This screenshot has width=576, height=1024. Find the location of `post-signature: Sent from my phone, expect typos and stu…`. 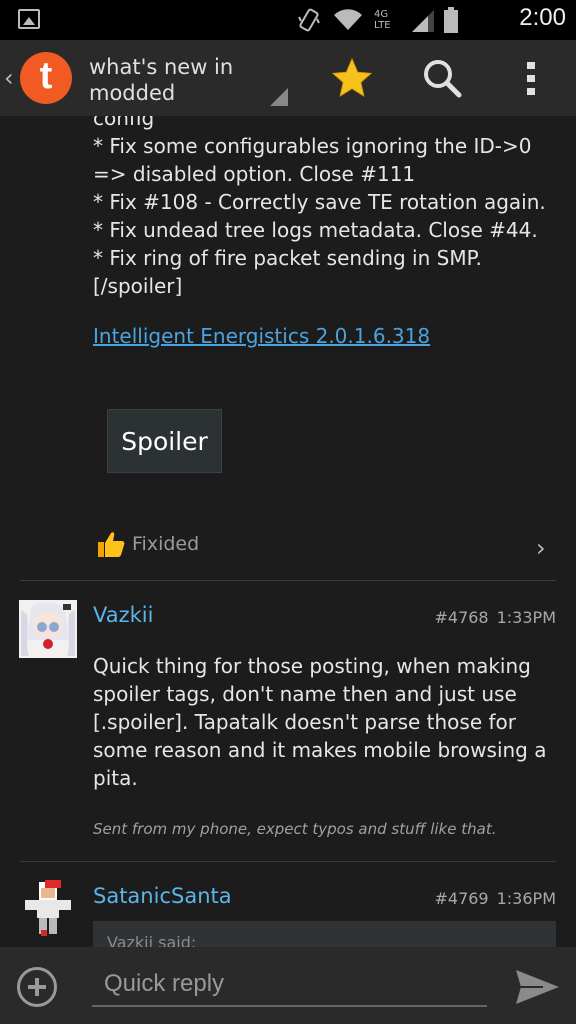

post-signature: Sent from my phone, expect typos and stu… is located at coordinates (295, 829).